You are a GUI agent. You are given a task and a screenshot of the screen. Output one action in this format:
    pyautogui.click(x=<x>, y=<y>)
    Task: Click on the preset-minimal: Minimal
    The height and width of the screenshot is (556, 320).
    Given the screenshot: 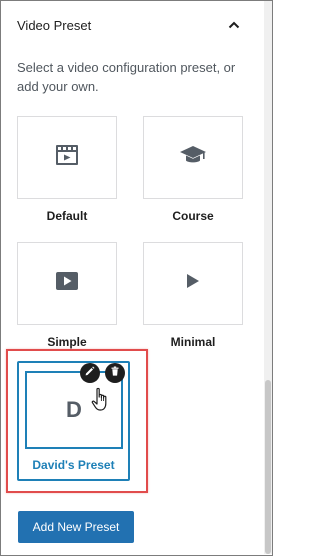 What is the action you would take?
    pyautogui.click(x=193, y=295)
    